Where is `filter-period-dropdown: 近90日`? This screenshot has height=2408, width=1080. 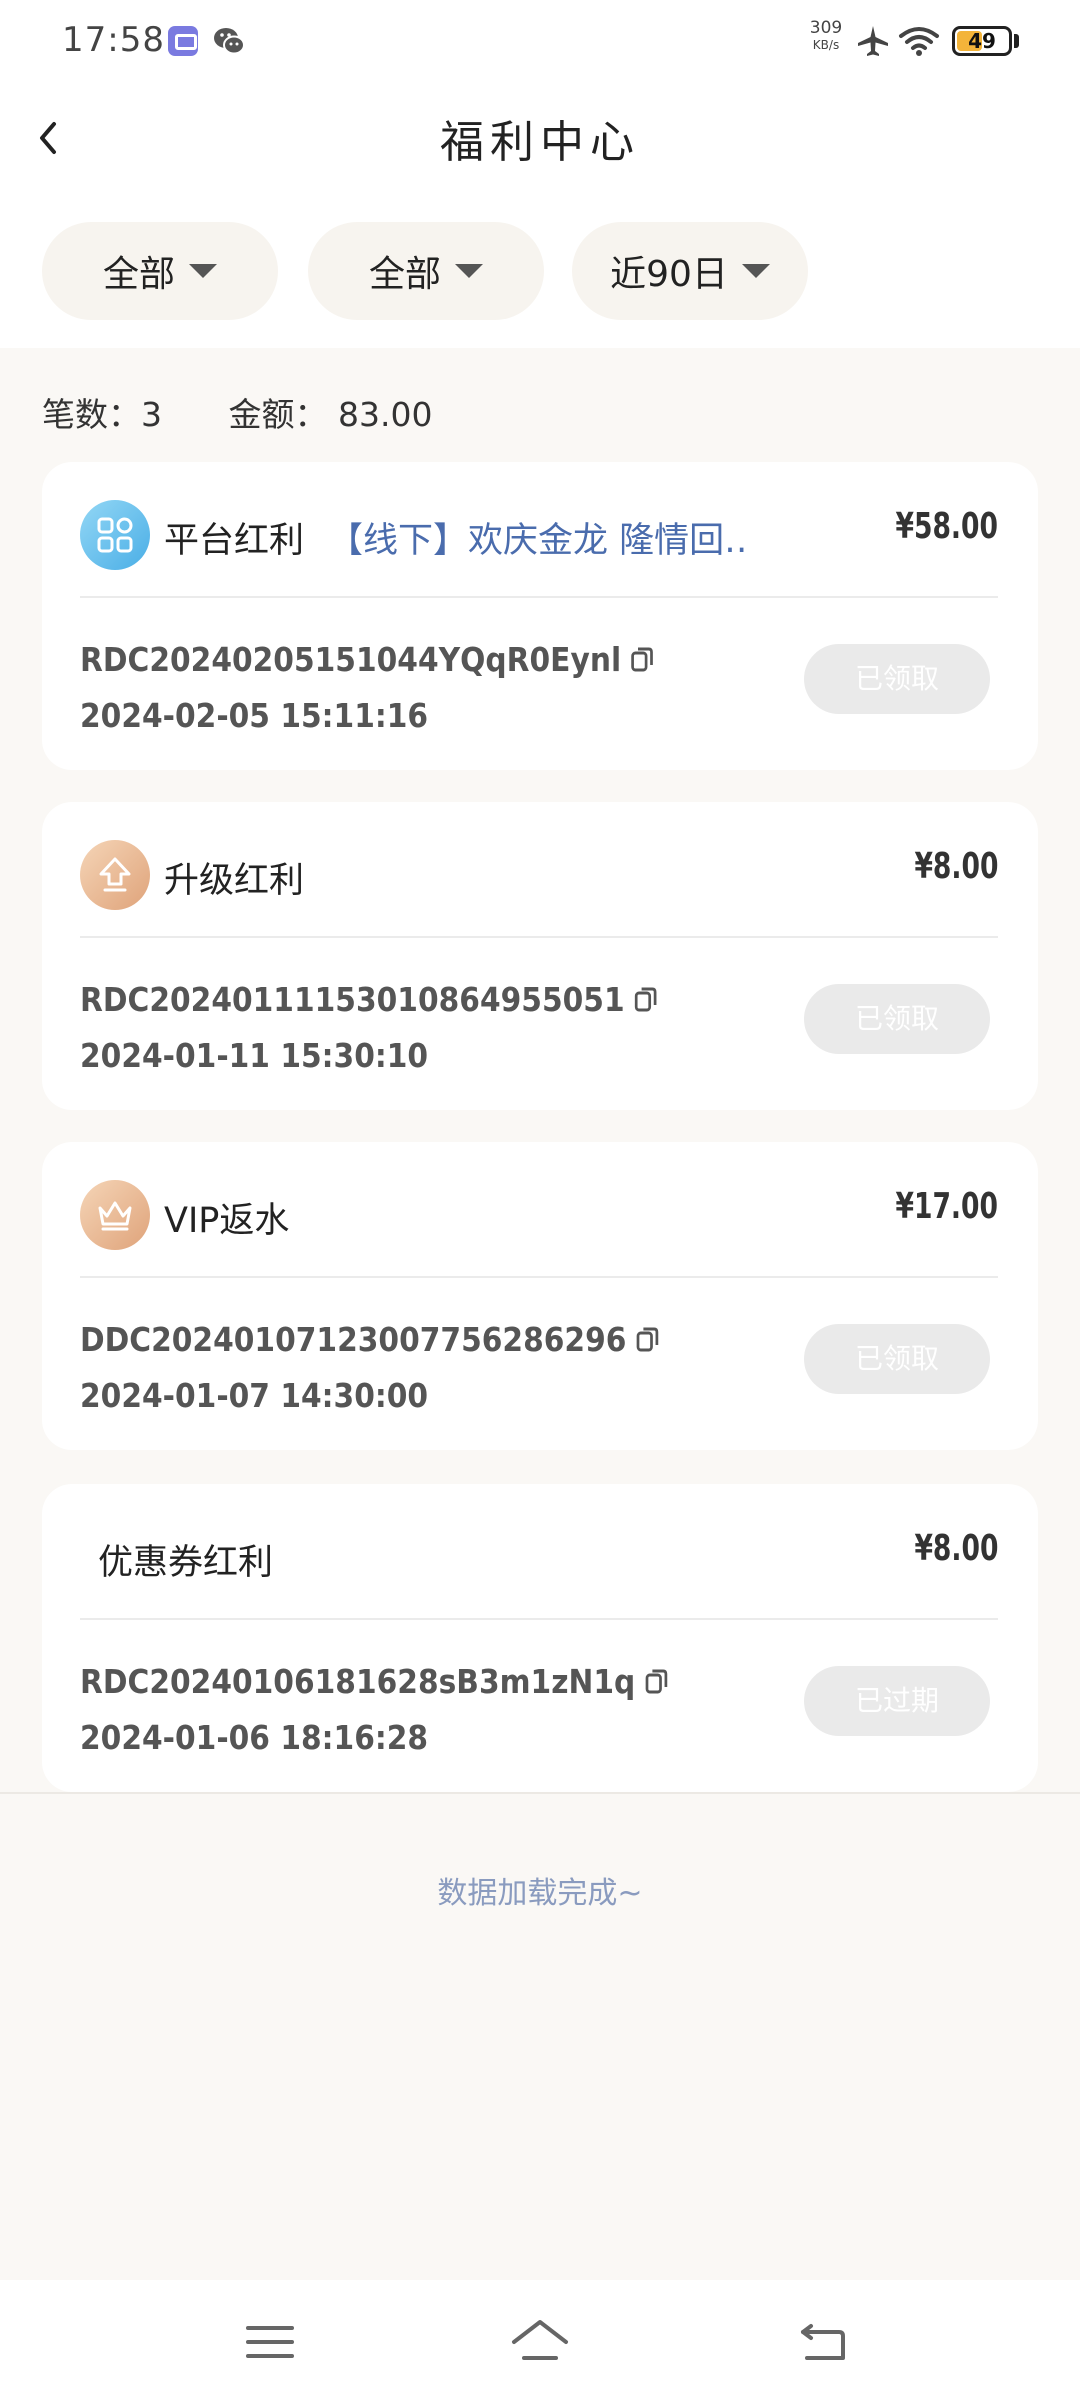 filter-period-dropdown: 近90日 is located at coordinates (690, 271).